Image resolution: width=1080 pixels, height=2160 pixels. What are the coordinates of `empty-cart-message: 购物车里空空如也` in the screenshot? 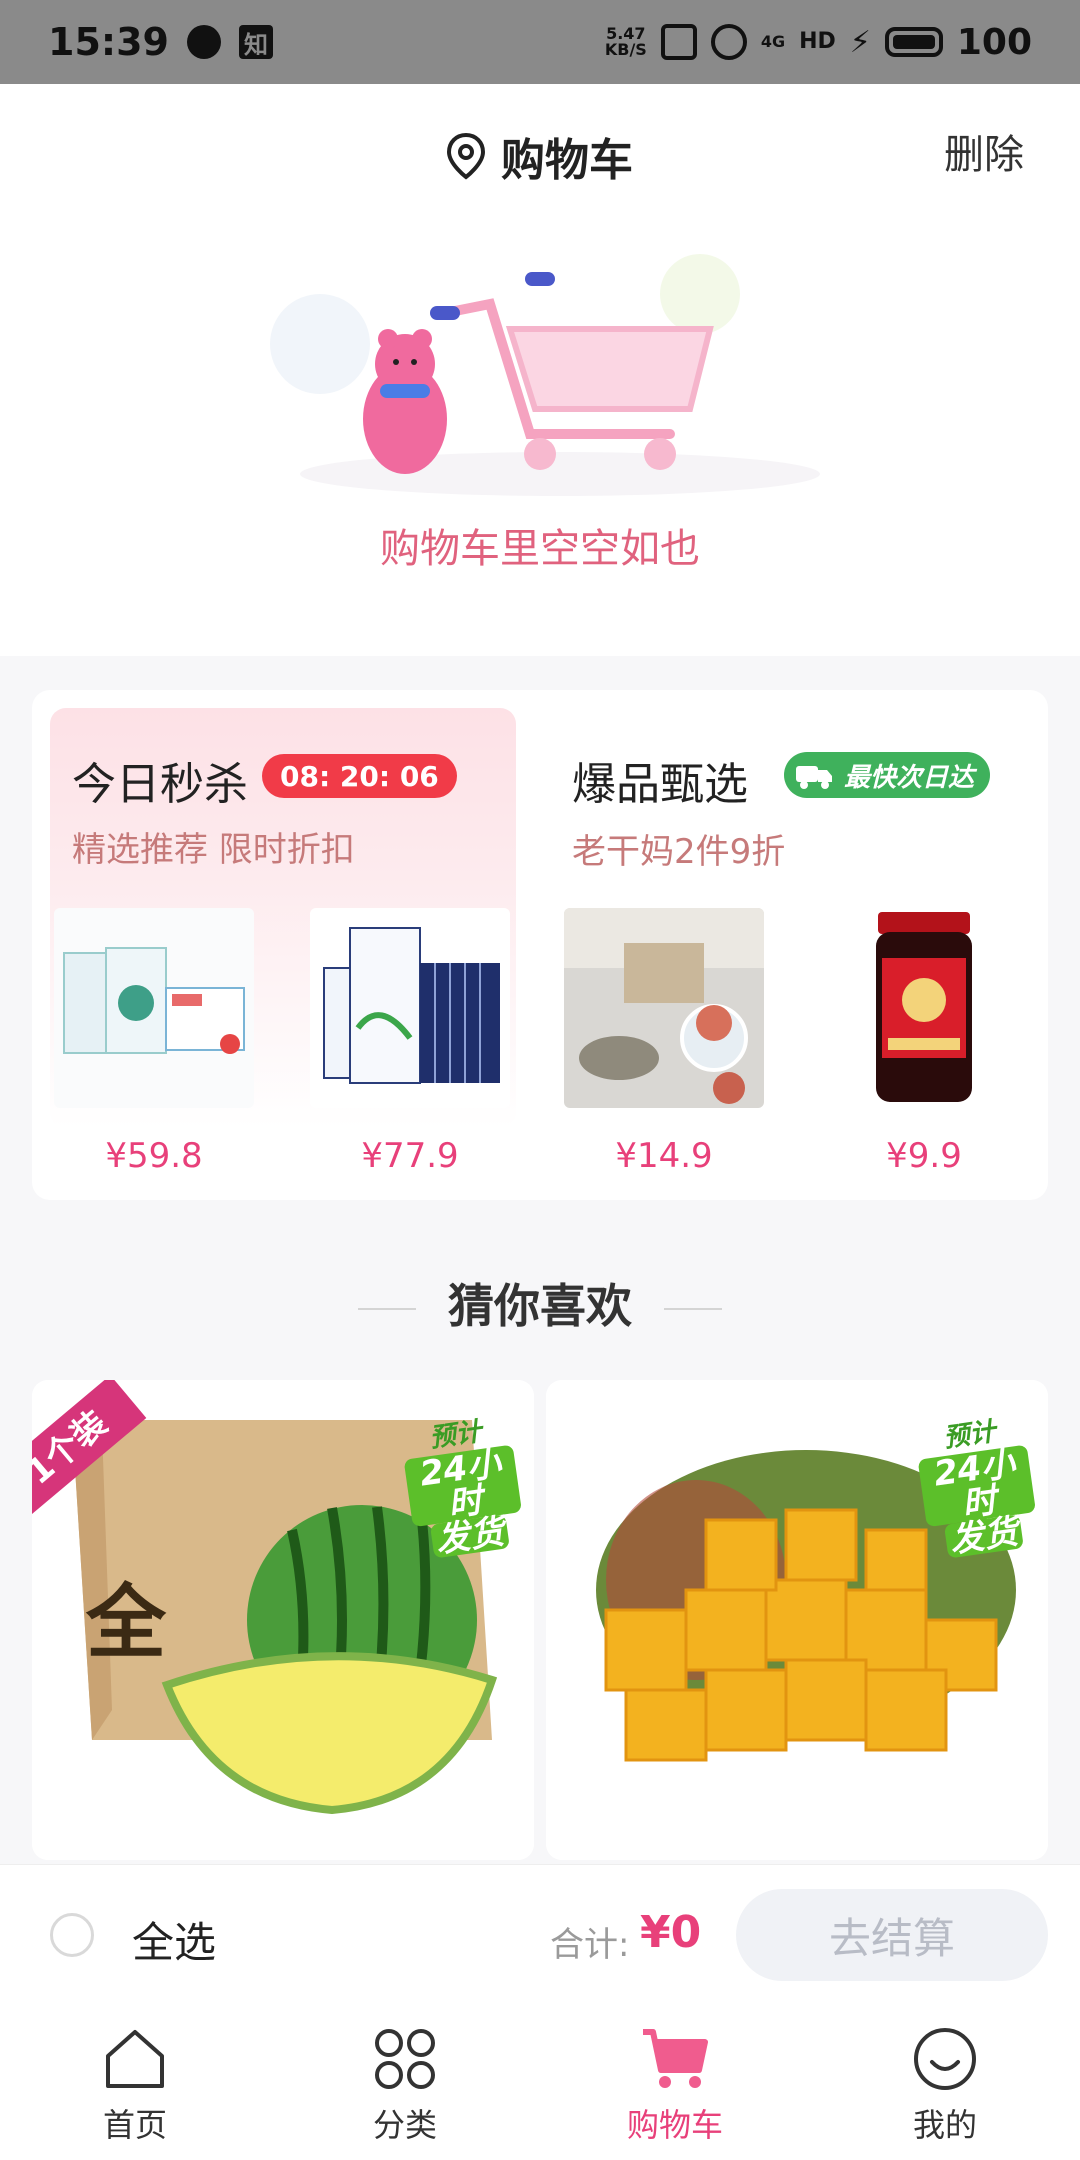 It's located at (540, 549).